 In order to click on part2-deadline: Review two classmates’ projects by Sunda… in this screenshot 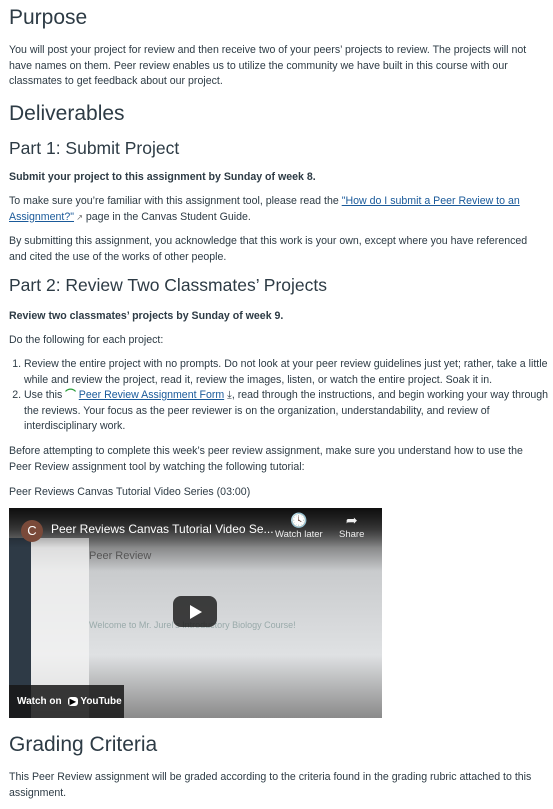, I will do `click(146, 316)`.